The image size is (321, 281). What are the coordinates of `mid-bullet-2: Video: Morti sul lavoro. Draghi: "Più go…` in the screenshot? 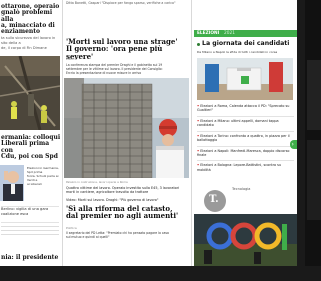 It's located at (127, 200).